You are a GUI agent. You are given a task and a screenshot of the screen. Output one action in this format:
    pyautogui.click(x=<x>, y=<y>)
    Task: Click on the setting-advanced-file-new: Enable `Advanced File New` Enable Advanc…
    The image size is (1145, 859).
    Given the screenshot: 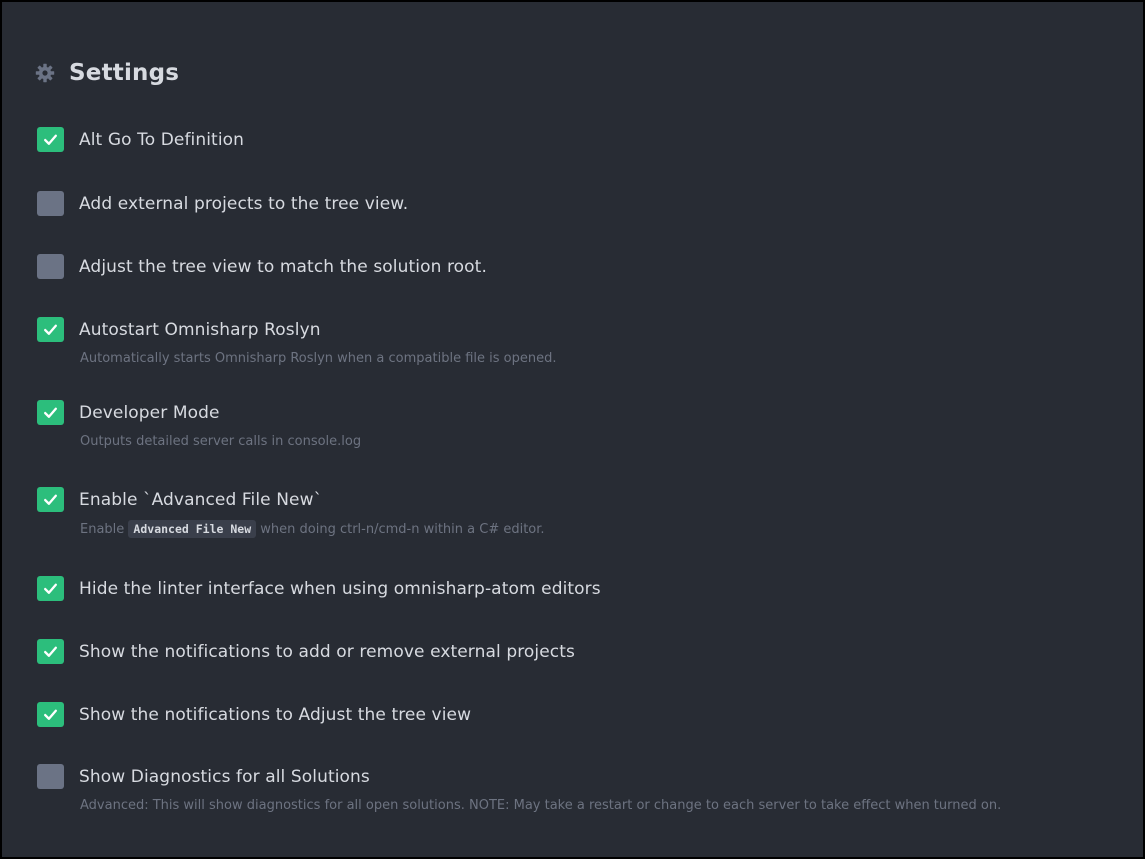 What is the action you would take?
    pyautogui.click(x=580, y=514)
    